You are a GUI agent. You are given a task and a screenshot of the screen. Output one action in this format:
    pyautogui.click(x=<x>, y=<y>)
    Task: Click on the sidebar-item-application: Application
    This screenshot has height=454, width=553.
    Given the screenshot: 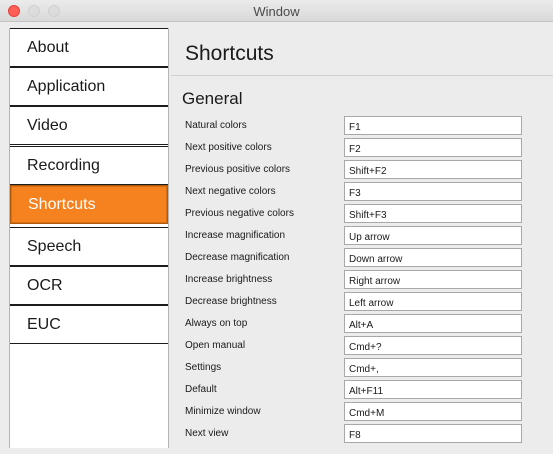 What is the action you would take?
    pyautogui.click(x=89, y=86)
    